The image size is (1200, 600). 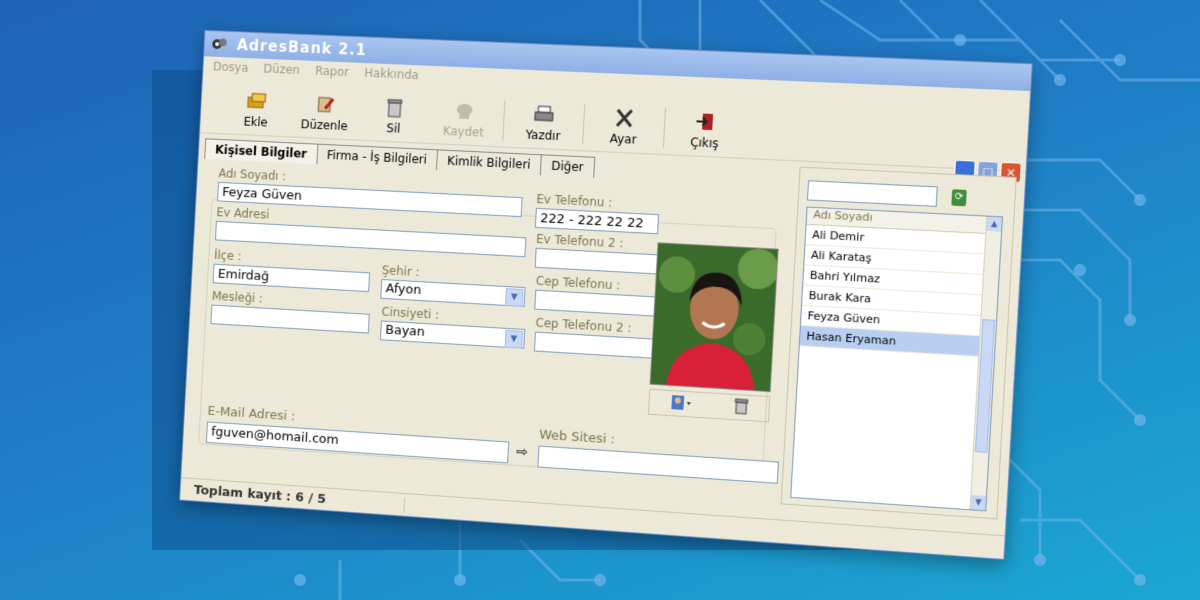 What do you see at coordinates (704, 133) in the screenshot?
I see `exit-button: Çıkış` at bounding box center [704, 133].